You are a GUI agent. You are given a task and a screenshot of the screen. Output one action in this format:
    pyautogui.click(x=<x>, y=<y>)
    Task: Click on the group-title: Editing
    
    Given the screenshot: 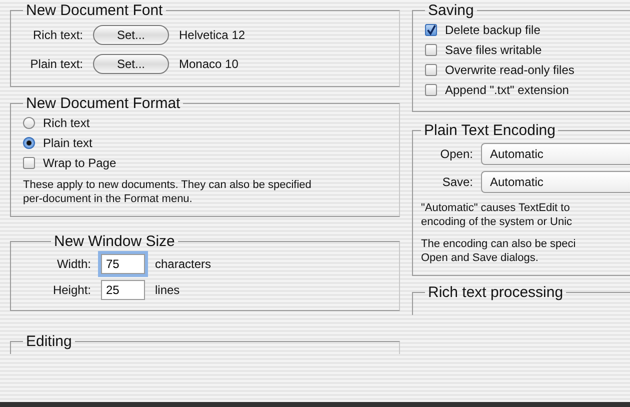 What is the action you would take?
    pyautogui.click(x=49, y=341)
    